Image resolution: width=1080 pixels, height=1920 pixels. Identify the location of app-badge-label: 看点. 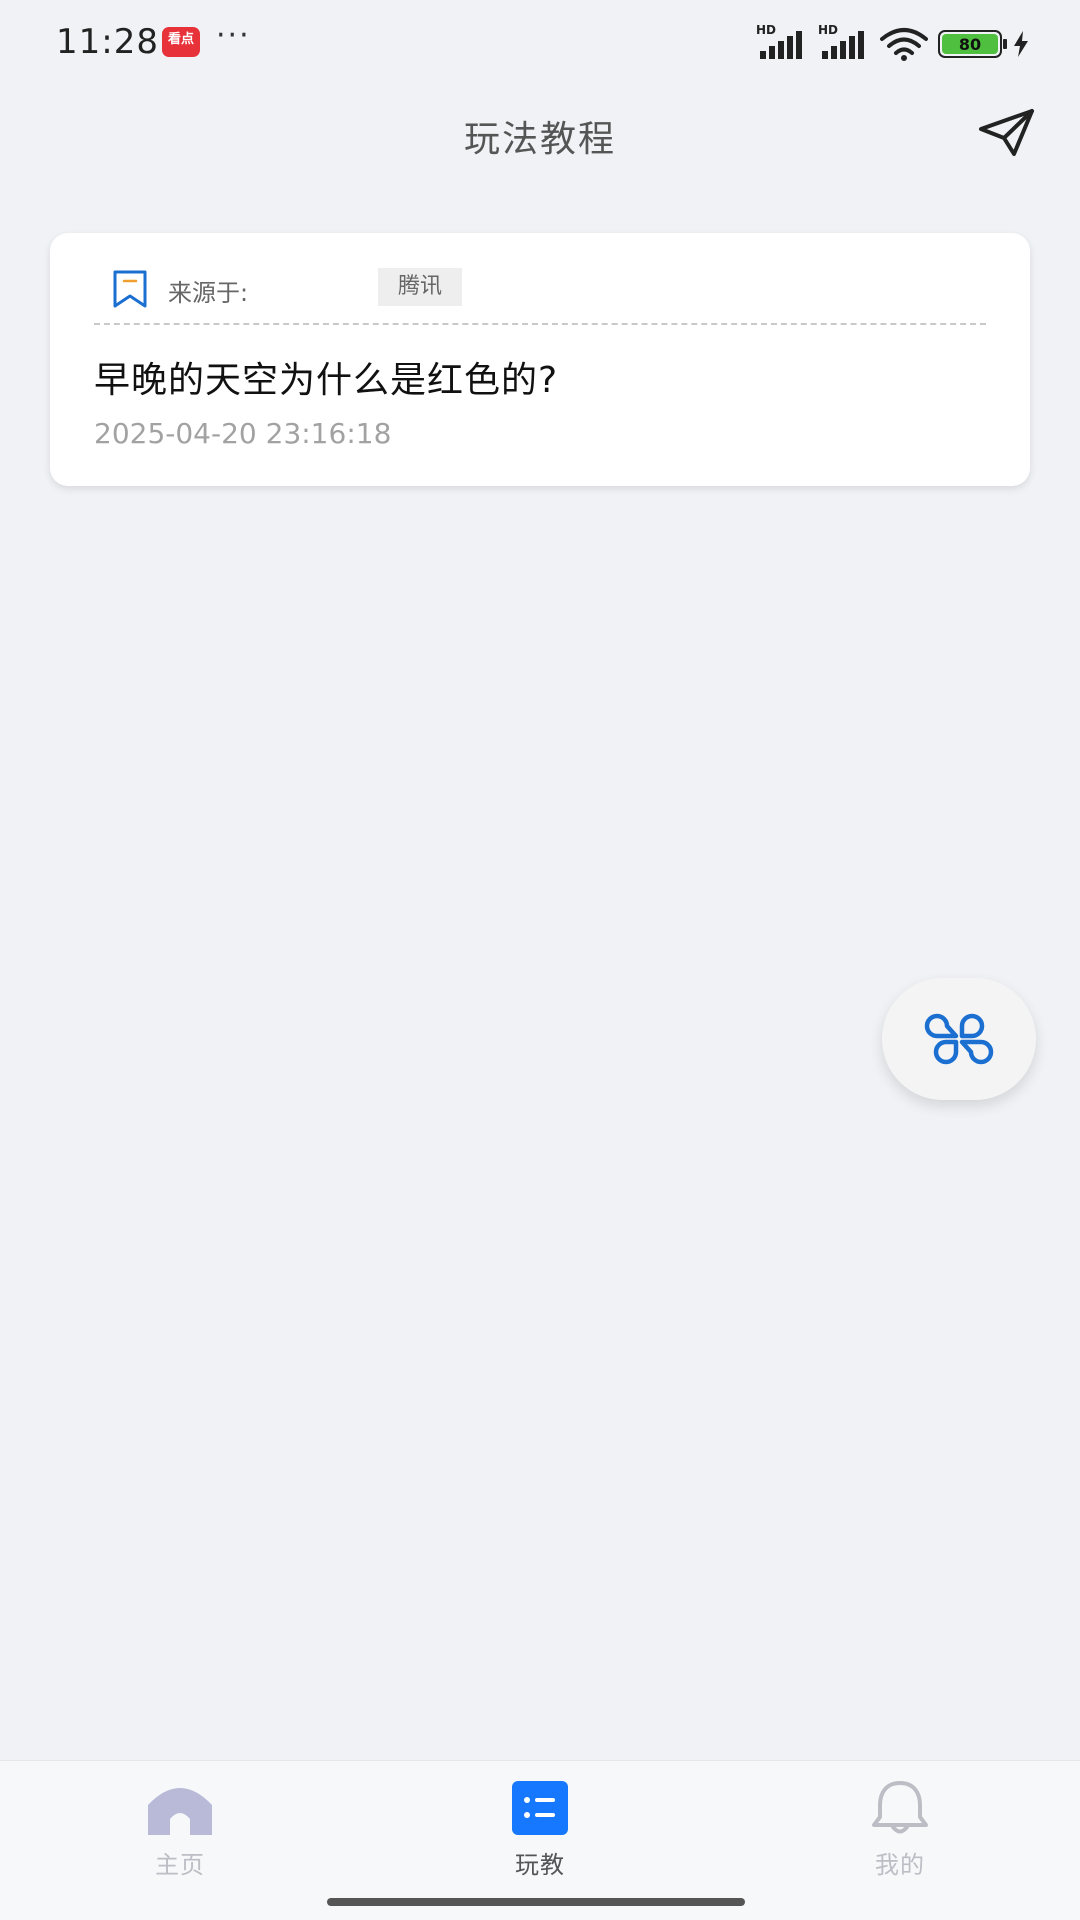
(180, 39).